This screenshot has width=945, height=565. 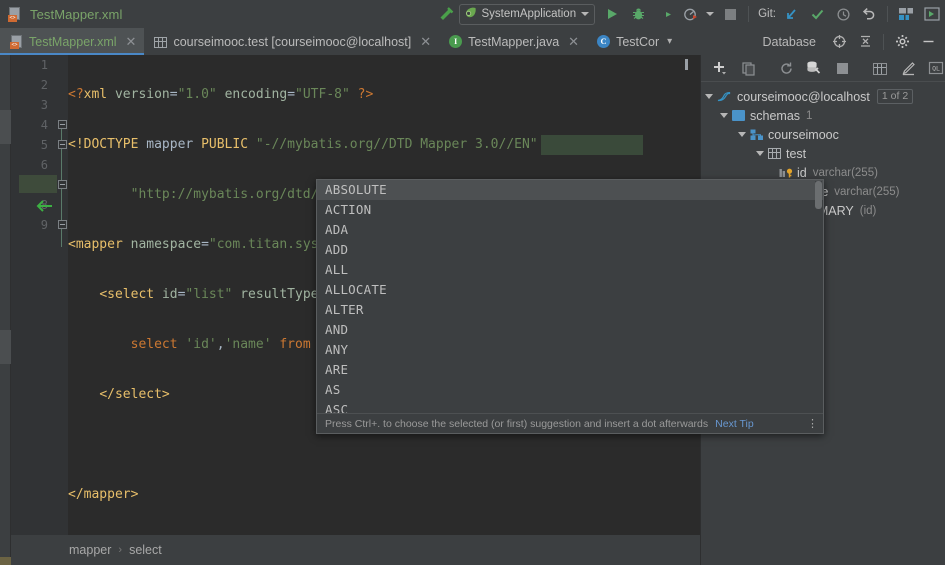 I want to click on db-tree-node-test-table: test, so click(x=823, y=153).